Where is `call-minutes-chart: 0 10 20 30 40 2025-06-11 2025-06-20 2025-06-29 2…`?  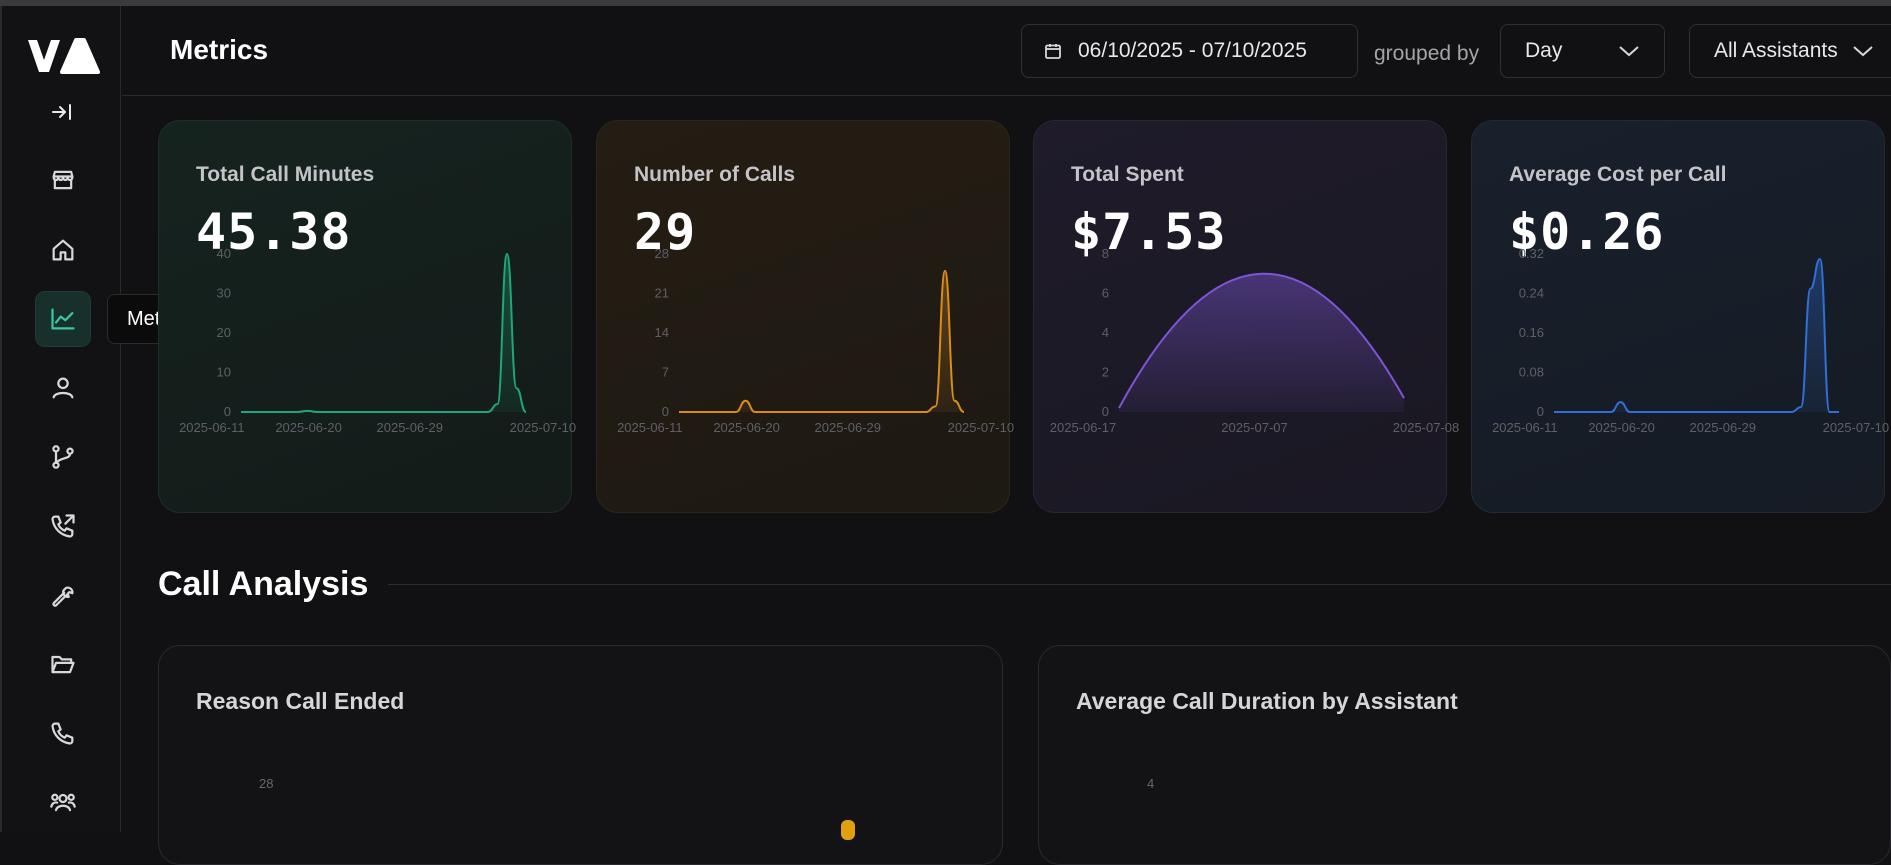 call-minutes-chart: 0 10 20 30 40 2025-06-11 2025-06-20 2025-06-29 2… is located at coordinates (377, 340).